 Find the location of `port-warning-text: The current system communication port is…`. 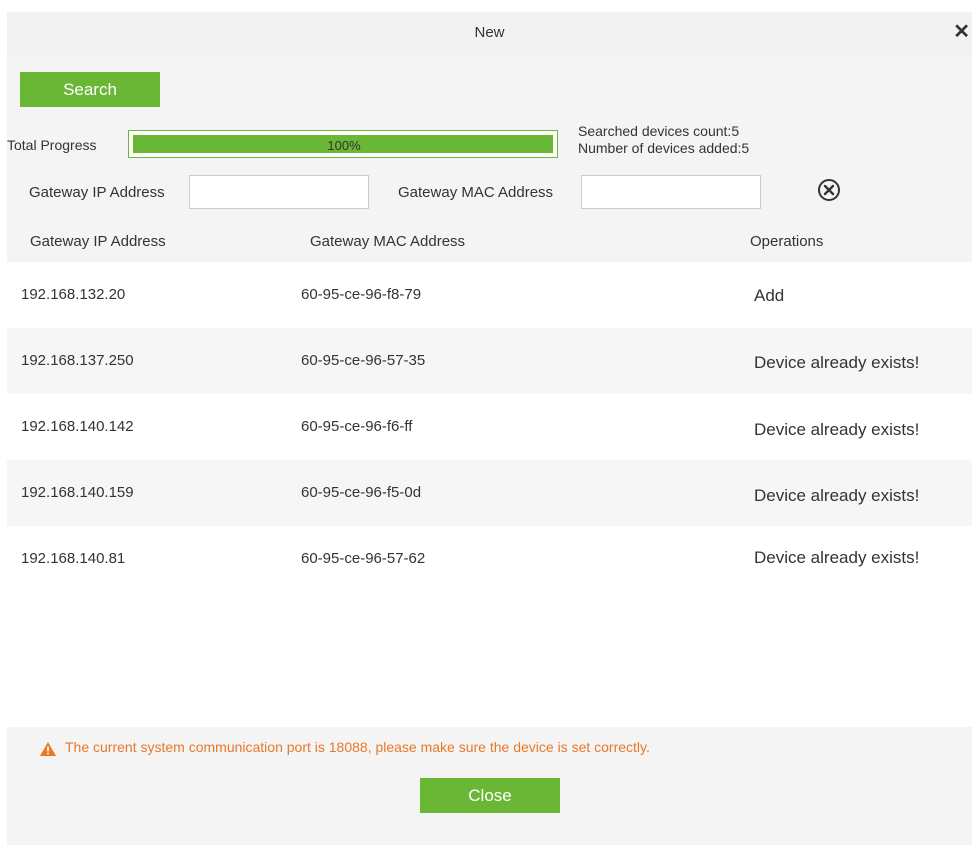

port-warning-text: The current system communication port is… is located at coordinates (357, 747).